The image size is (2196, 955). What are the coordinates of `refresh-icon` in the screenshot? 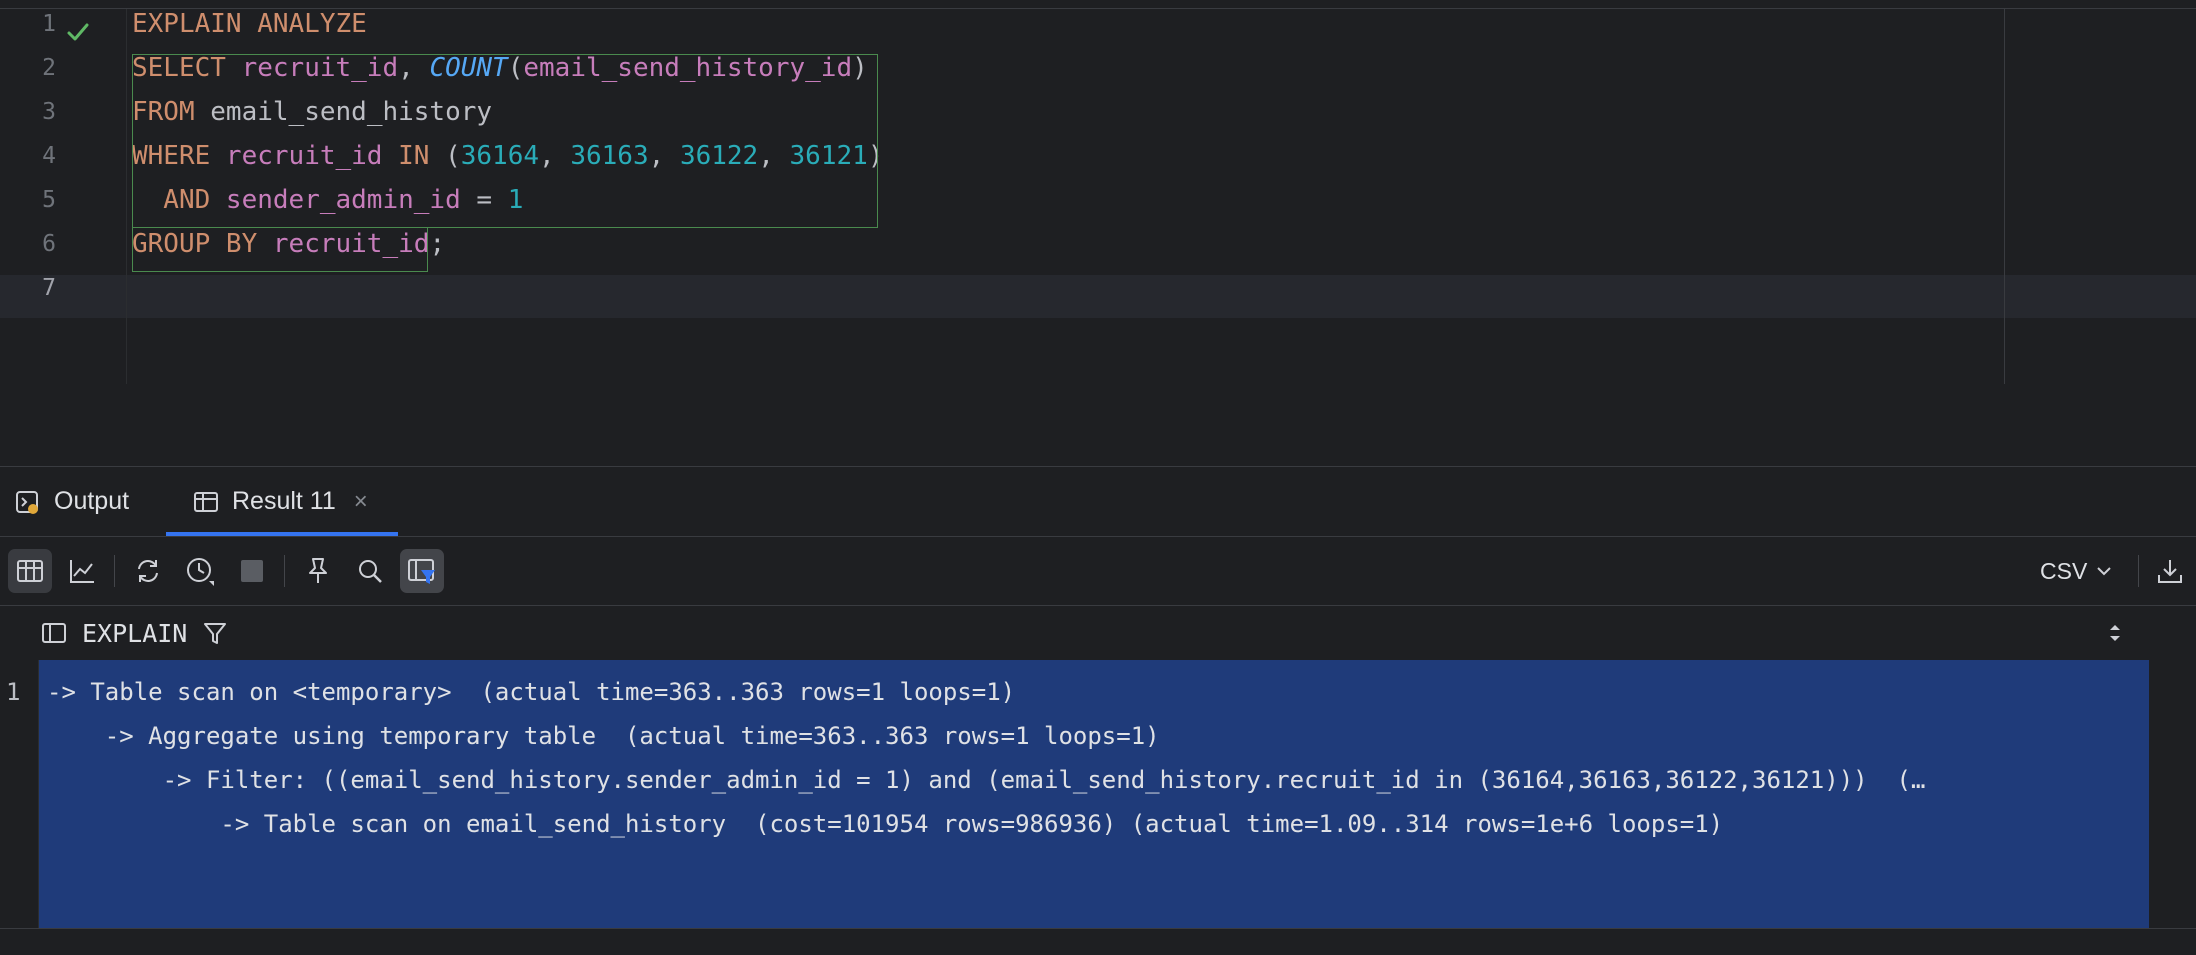 It's located at (148, 571).